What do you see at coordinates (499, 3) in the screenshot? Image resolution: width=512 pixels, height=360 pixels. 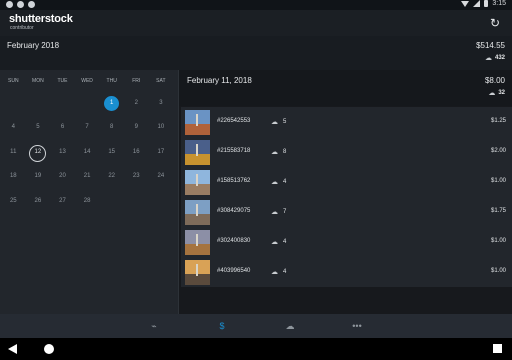 I see `clock: 3:15` at bounding box center [499, 3].